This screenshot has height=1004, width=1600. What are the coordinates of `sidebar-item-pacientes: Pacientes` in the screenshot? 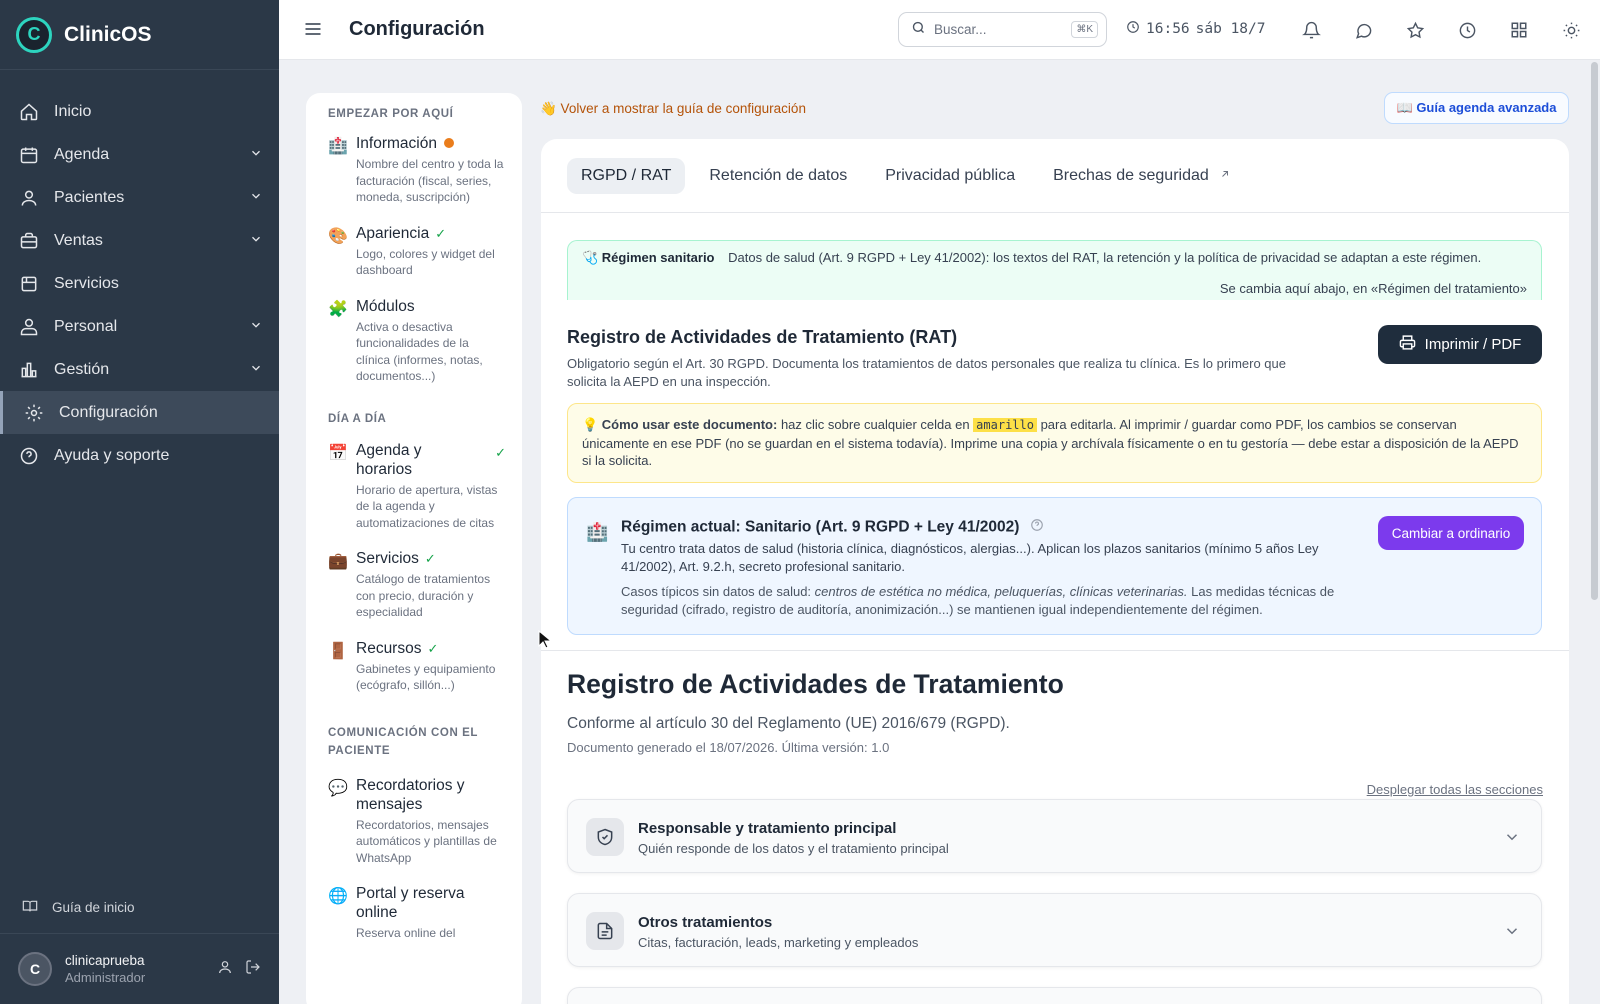 It's located at (139, 197).